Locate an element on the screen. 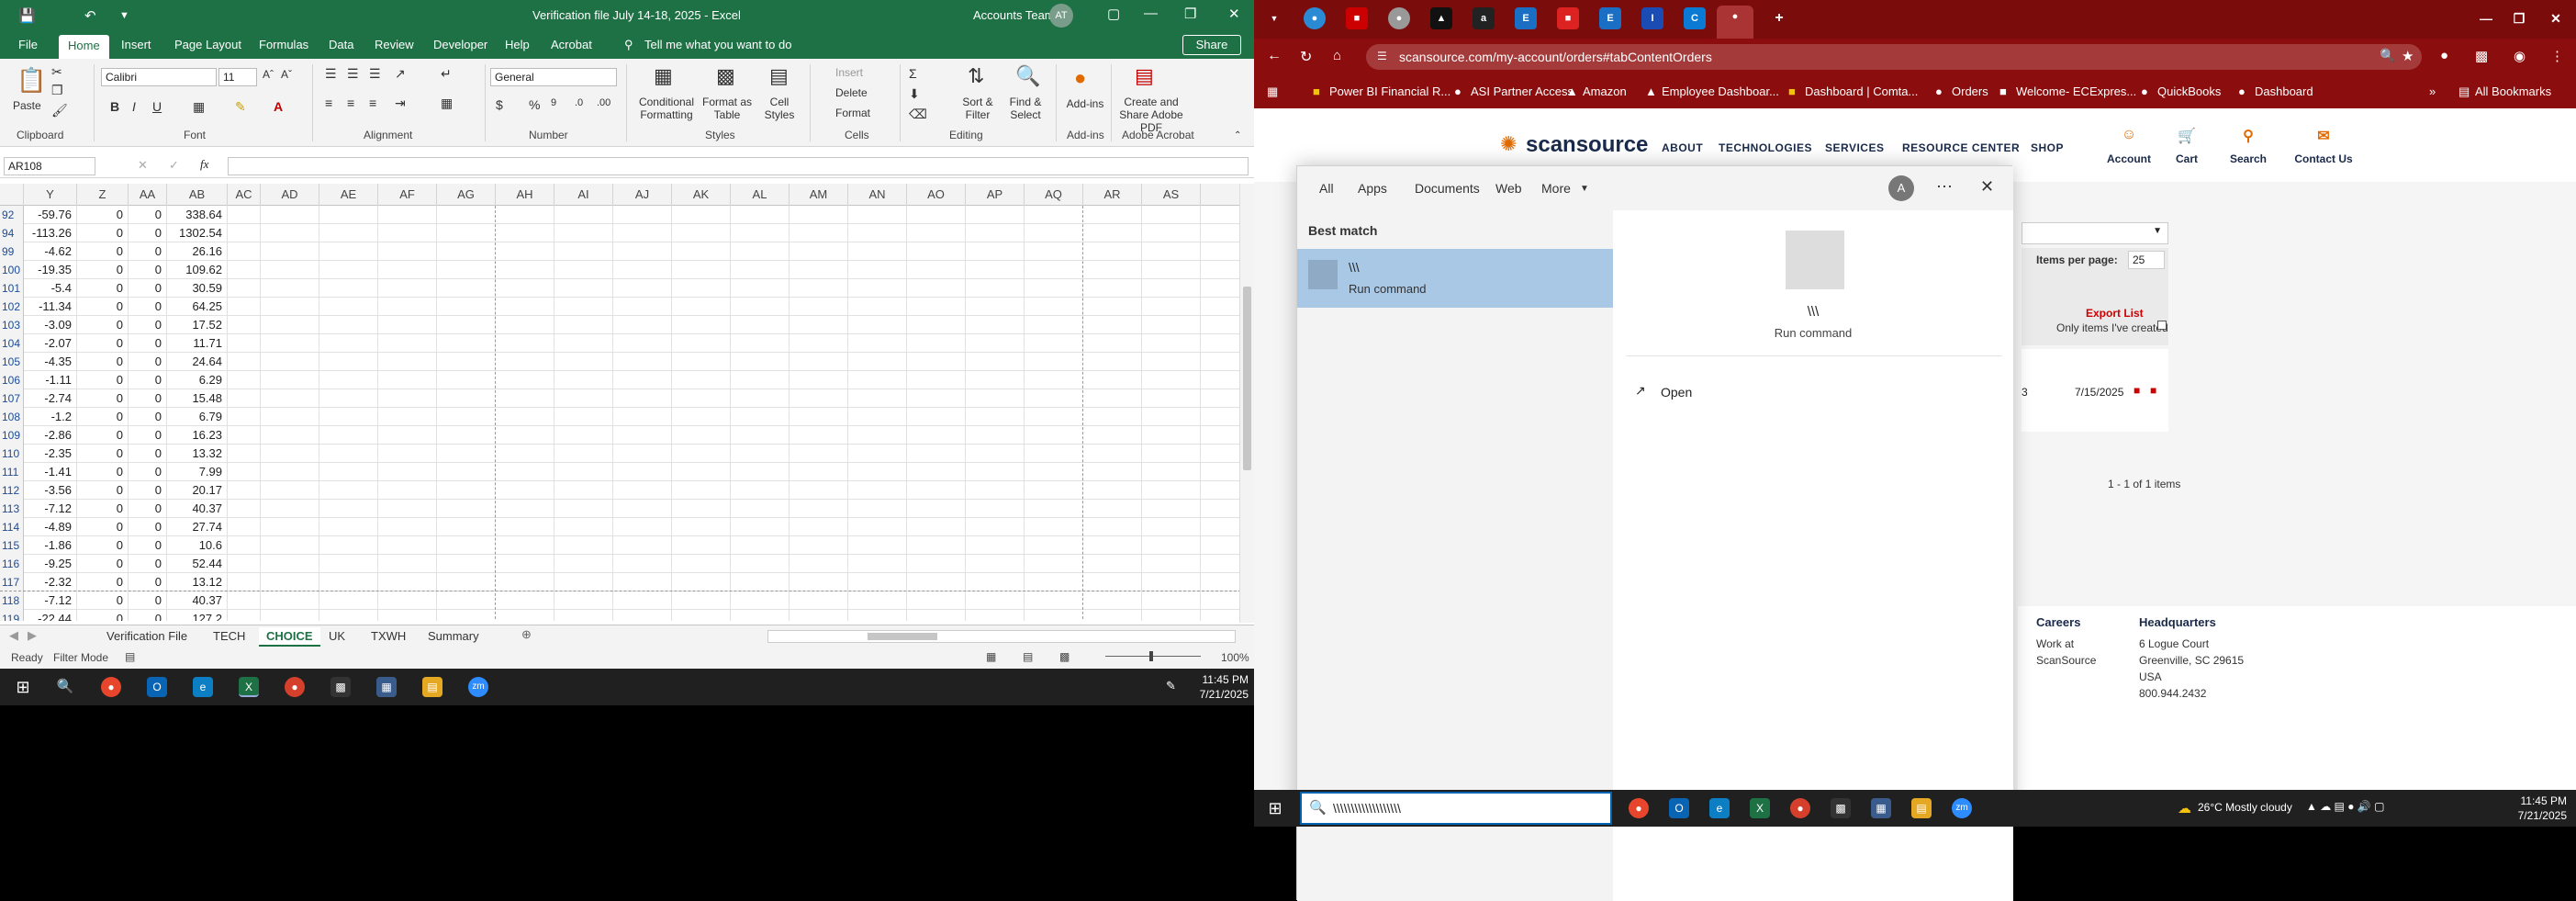 The height and width of the screenshot is (901, 2576). tray-icons: ▲ ☁ ▤ ● 🔊 ▢ is located at coordinates (2345, 806).